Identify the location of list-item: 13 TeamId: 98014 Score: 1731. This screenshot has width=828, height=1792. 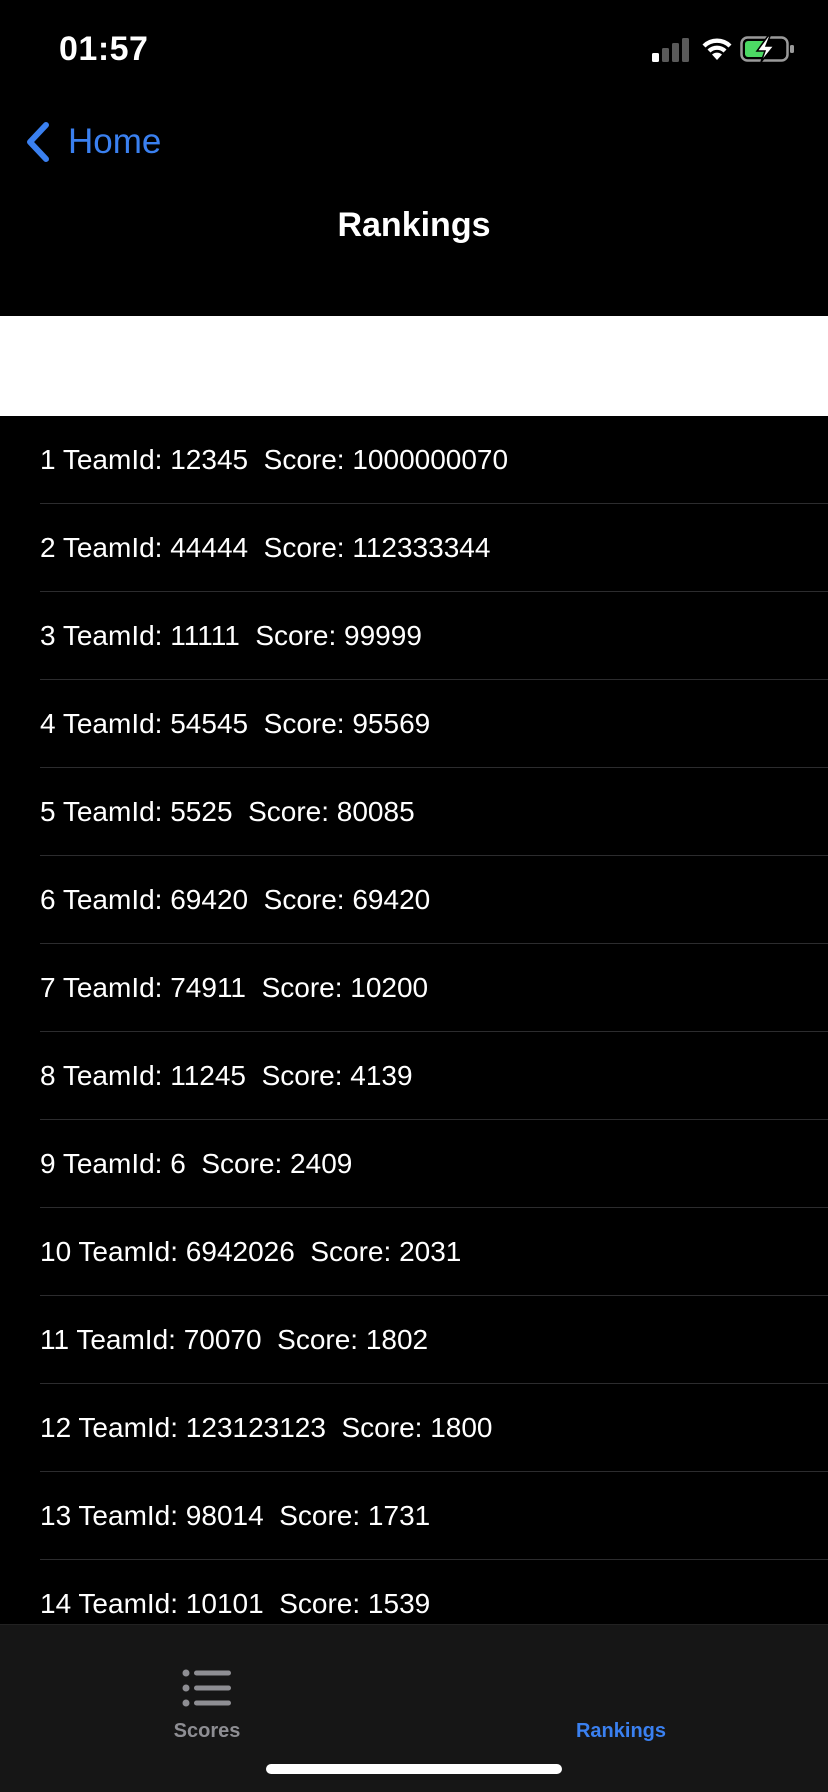
(414, 1516).